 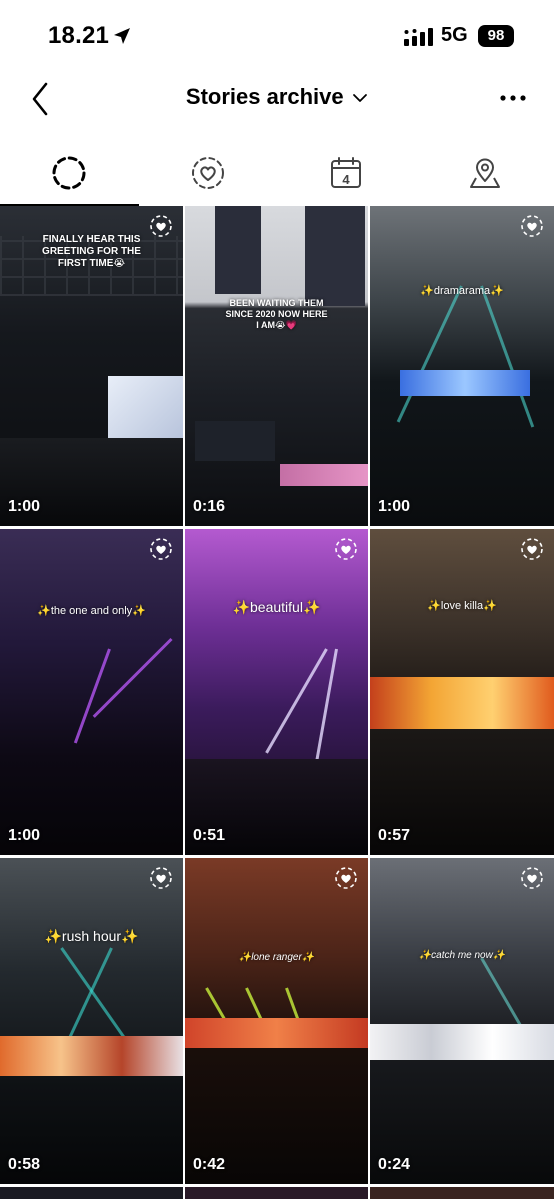 I want to click on battery-indicator: 98, so click(x=496, y=36).